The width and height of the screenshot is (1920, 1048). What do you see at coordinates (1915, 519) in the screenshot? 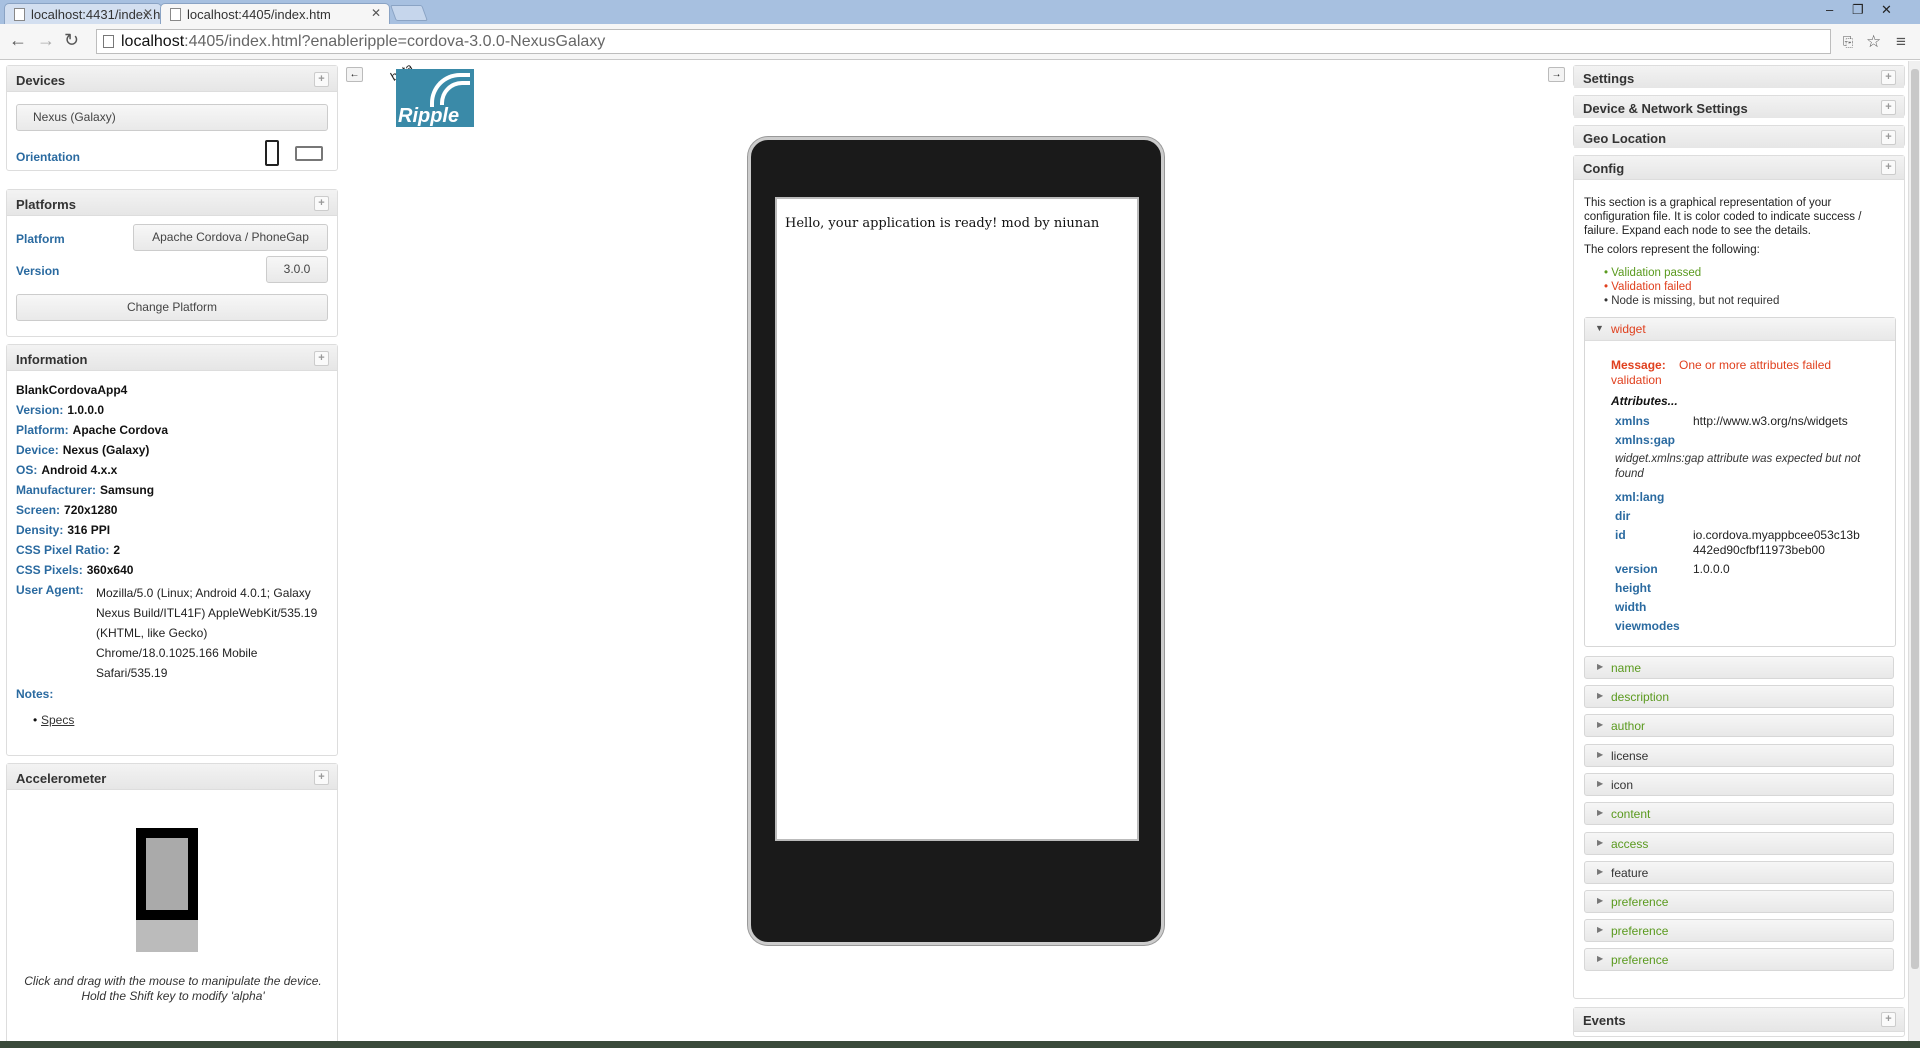
I see `scrollbar-thumb` at bounding box center [1915, 519].